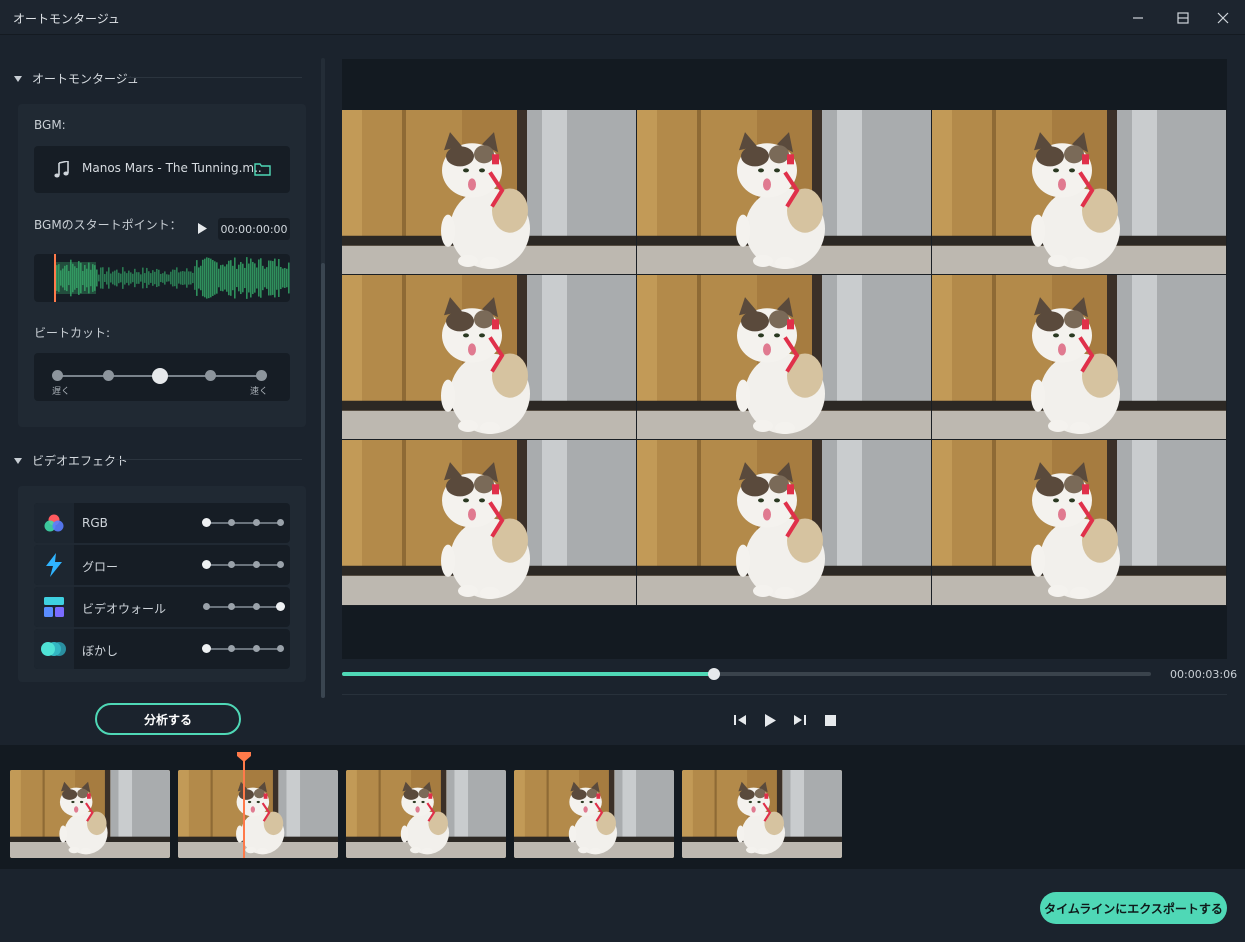 Image resolution: width=1245 pixels, height=942 pixels. Describe the element at coordinates (66, 19) in the screenshot. I see `window-title: オートモンタージュ` at that location.